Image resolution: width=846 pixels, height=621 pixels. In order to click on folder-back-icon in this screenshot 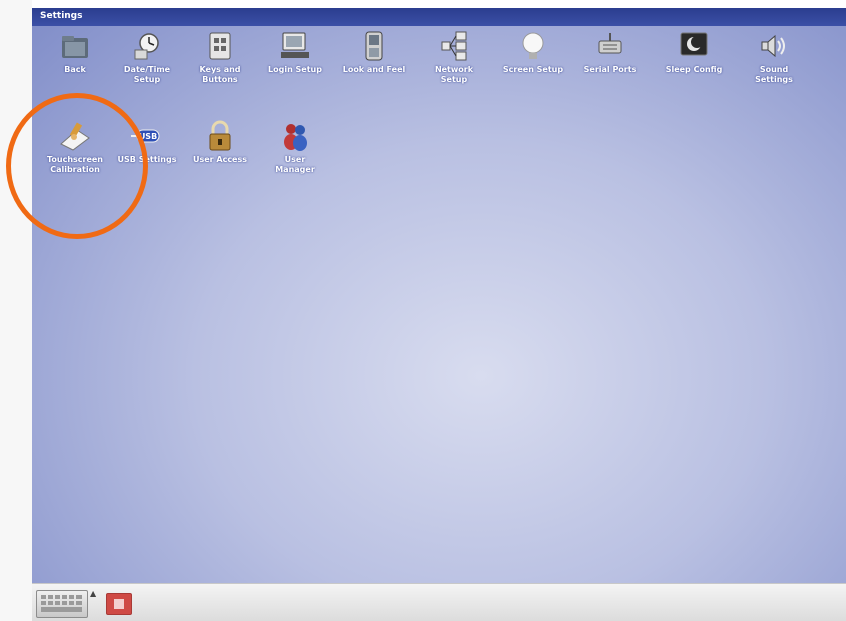, I will do `click(75, 47)`.